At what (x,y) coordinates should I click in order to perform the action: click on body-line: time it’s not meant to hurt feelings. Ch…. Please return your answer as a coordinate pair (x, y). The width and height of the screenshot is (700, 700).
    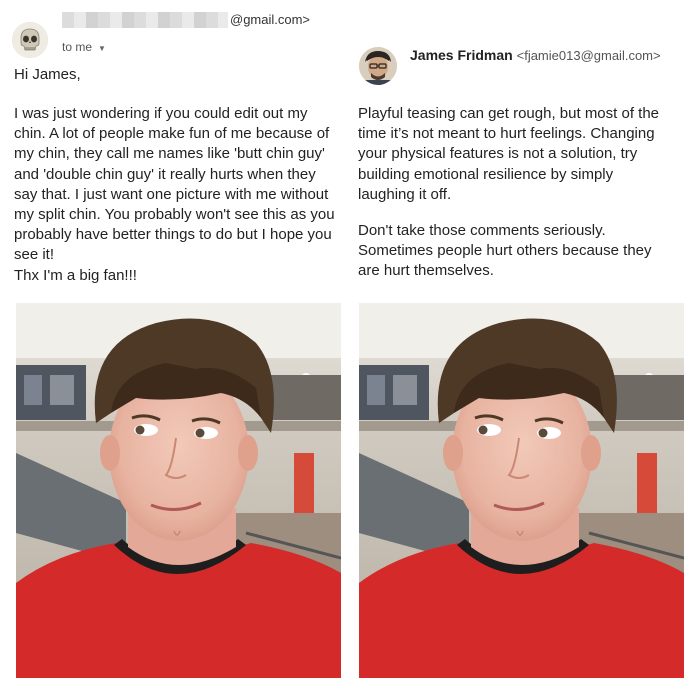
    Looking at the image, I should click on (506, 134).